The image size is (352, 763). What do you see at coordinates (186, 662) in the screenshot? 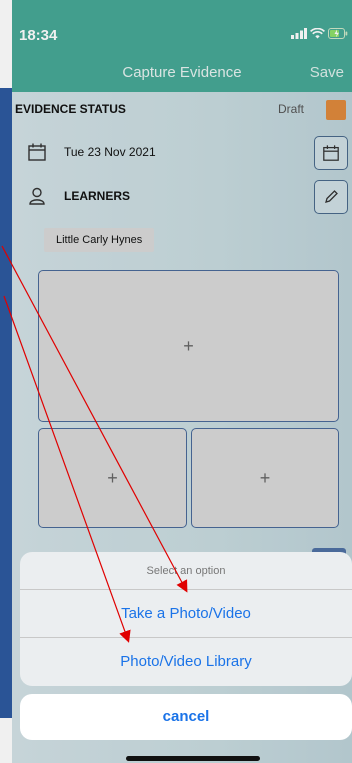
I see `photo-video-library-option: Photo/Video Library` at bounding box center [186, 662].